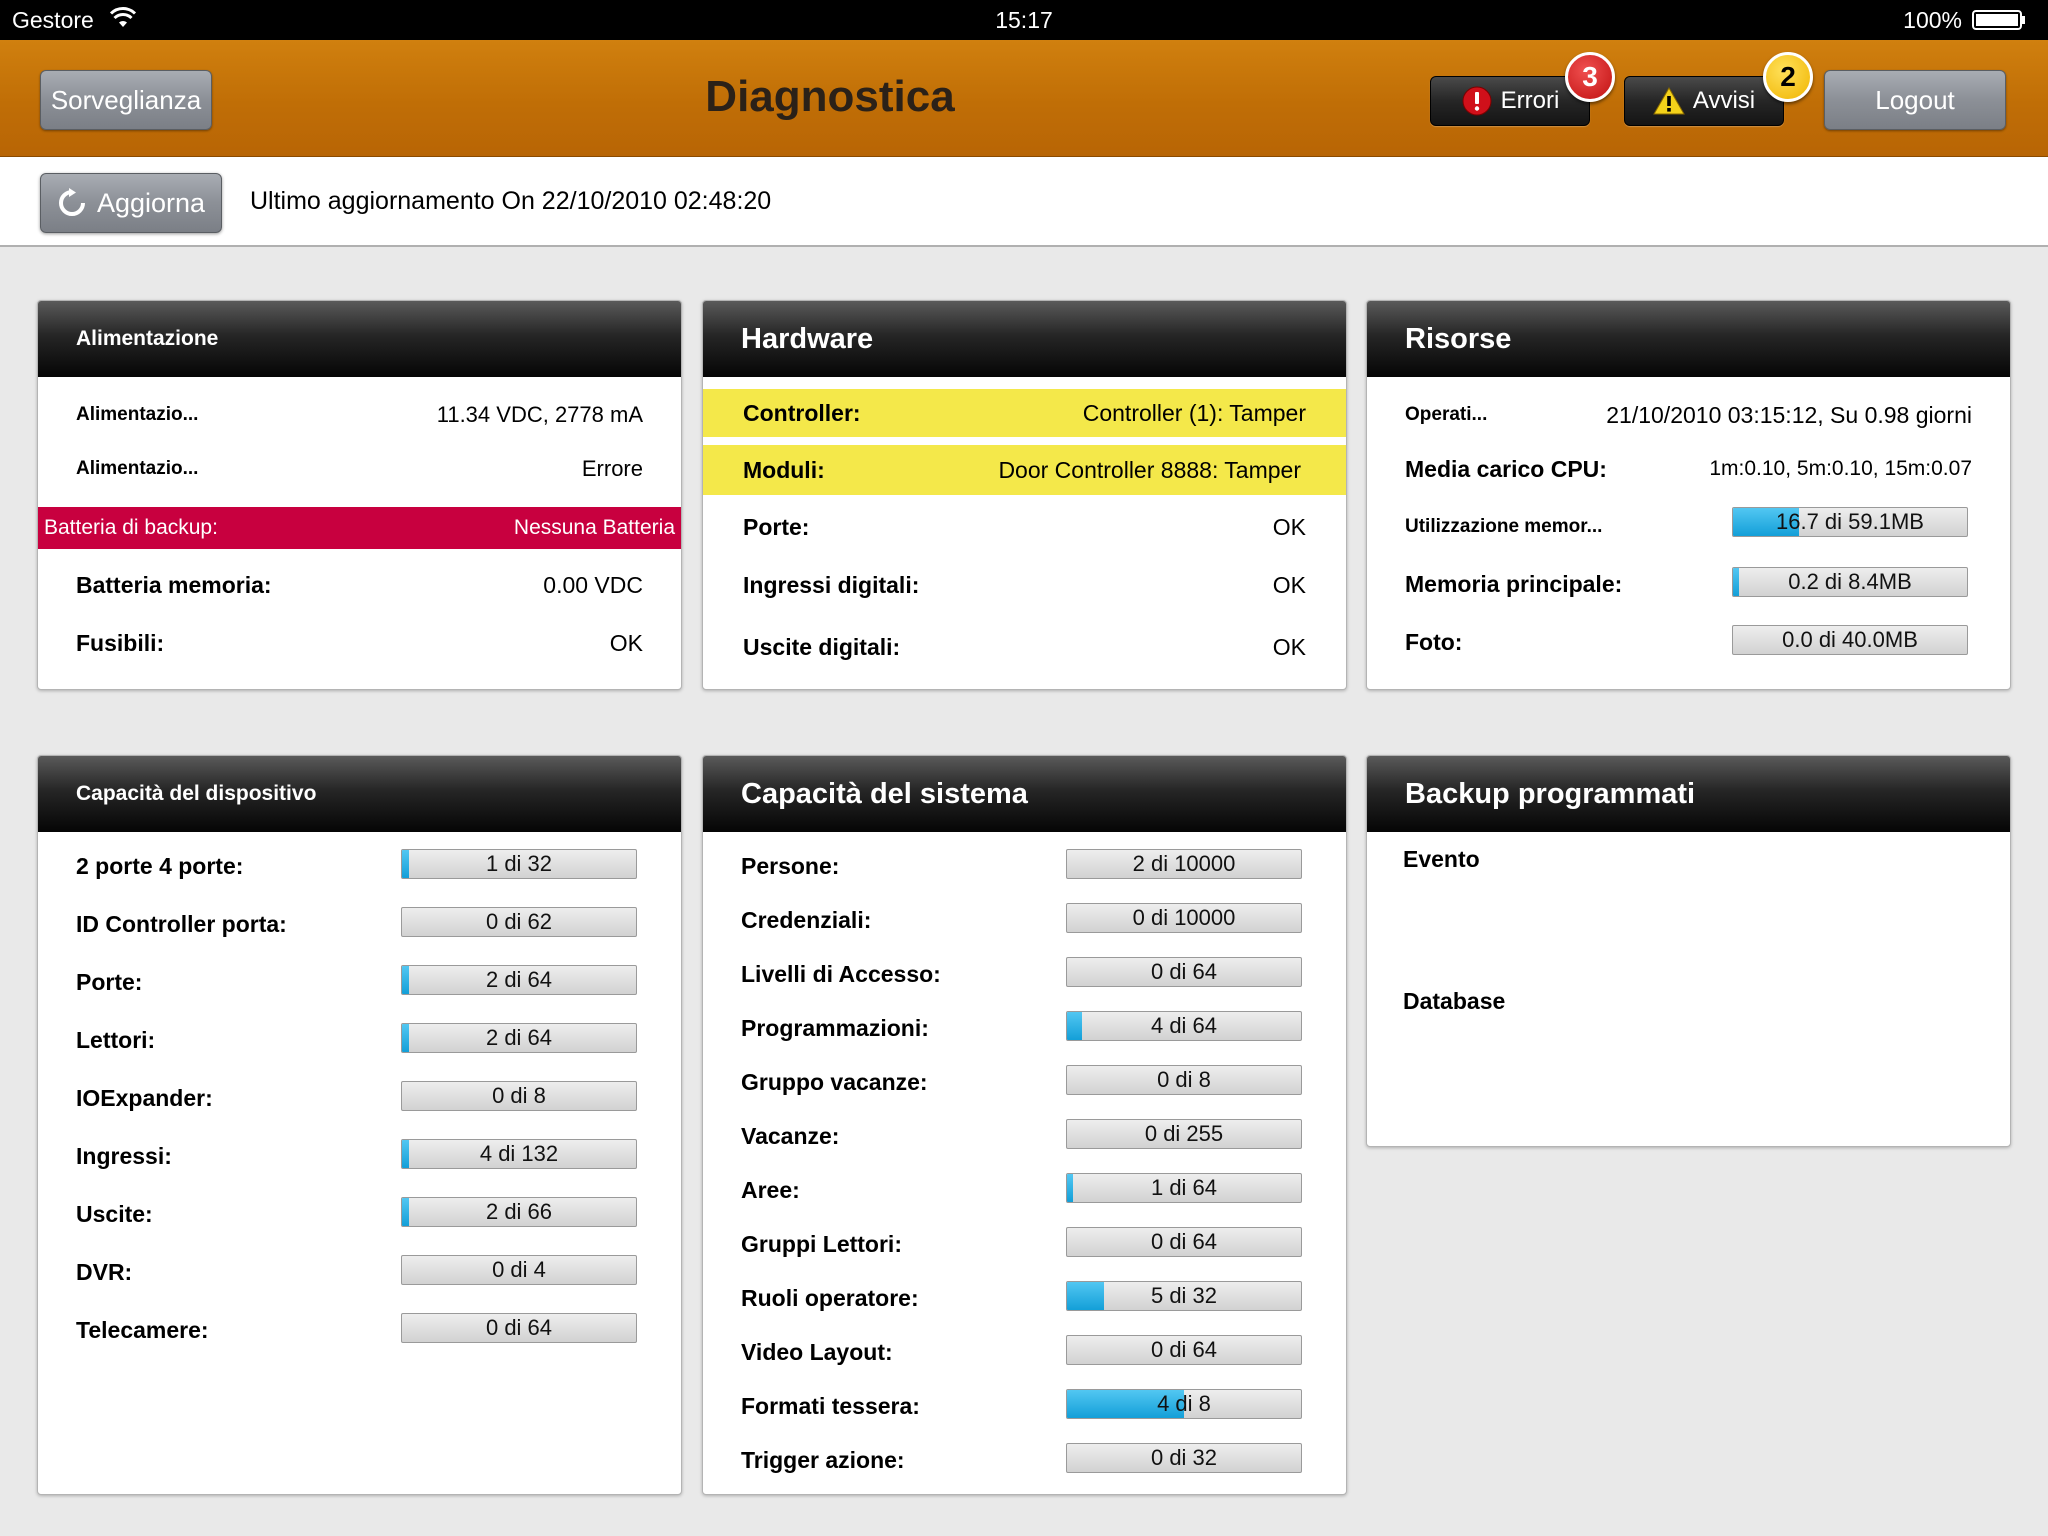  I want to click on refresh-label: Aggiorna, so click(151, 202).